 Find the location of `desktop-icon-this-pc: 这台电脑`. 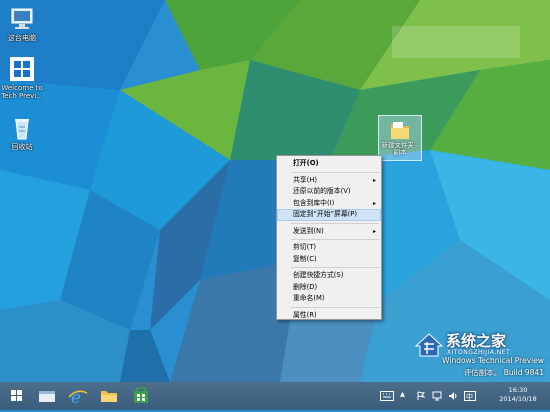

desktop-icon-this-pc: 这台电脑 is located at coordinates (22, 24).